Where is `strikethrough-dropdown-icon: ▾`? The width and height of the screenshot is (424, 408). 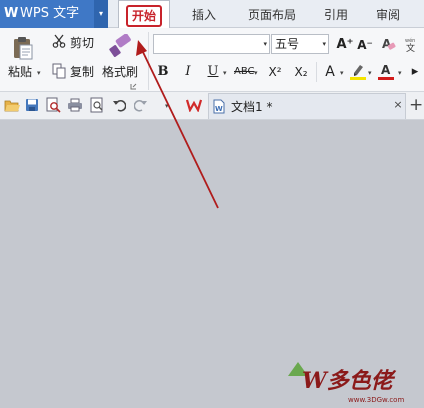
strikethrough-dropdown-icon: ▾ is located at coordinates (256, 73).